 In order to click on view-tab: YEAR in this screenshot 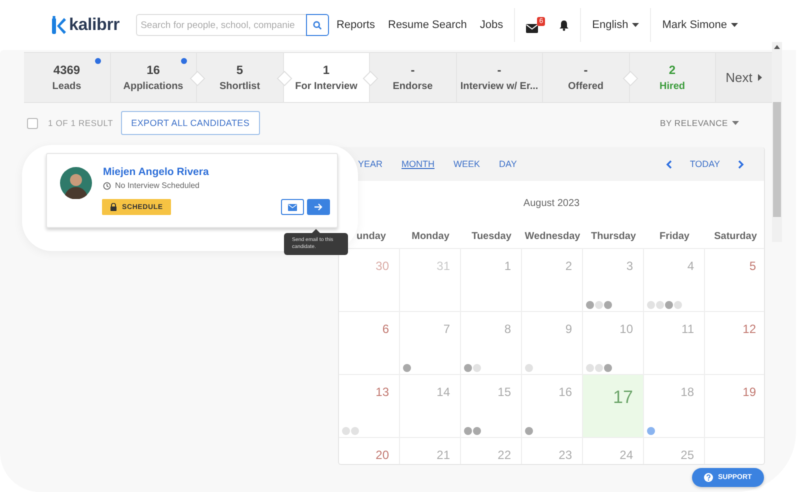, I will do `click(370, 164)`.